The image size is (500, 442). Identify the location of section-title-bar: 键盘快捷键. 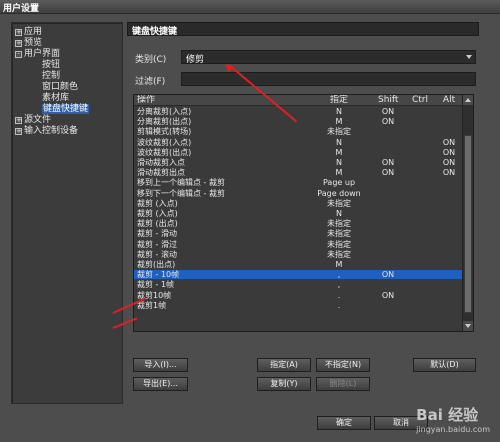
(303, 29).